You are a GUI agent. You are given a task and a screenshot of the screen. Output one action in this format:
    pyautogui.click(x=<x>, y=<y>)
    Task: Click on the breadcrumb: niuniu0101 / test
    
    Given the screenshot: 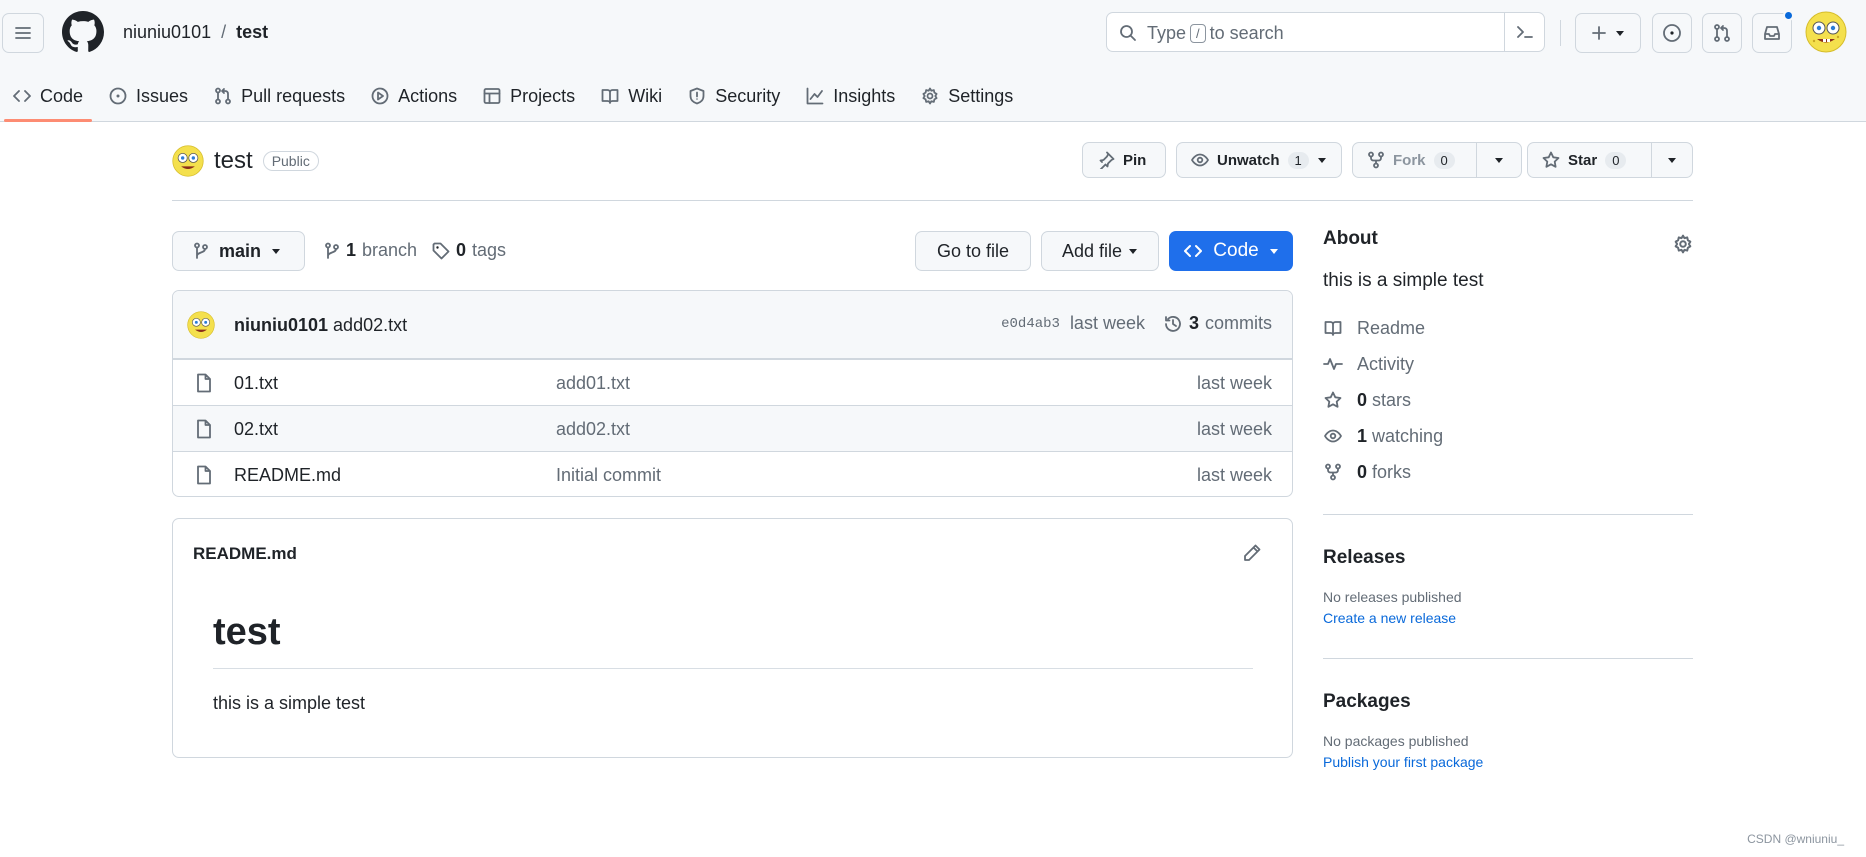 What is the action you would take?
    pyautogui.click(x=195, y=32)
    